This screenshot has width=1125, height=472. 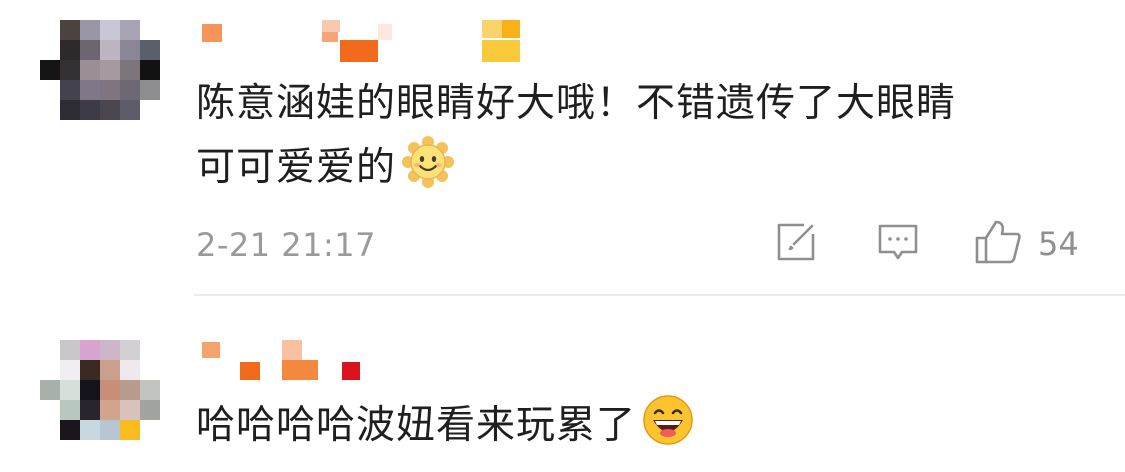 I want to click on share-icon, so click(x=796, y=244).